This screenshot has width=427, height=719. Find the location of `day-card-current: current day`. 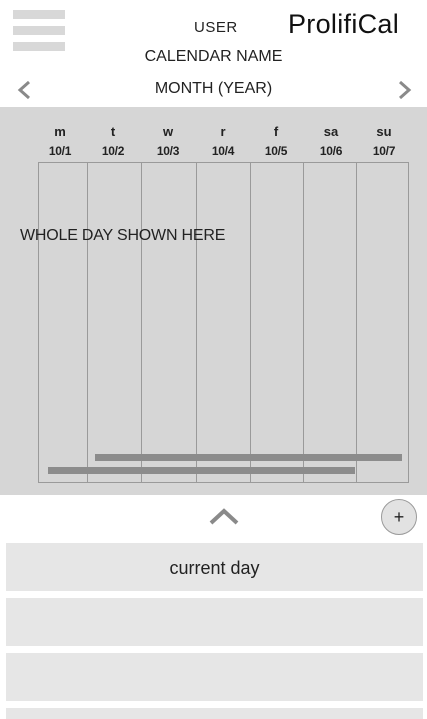

day-card-current: current day is located at coordinates (214, 567).